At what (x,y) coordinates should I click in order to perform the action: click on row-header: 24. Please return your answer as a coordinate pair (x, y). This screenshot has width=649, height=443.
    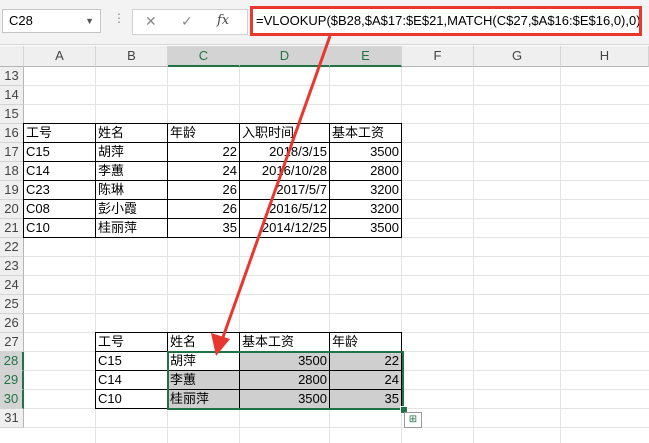
    Looking at the image, I should click on (12, 285).